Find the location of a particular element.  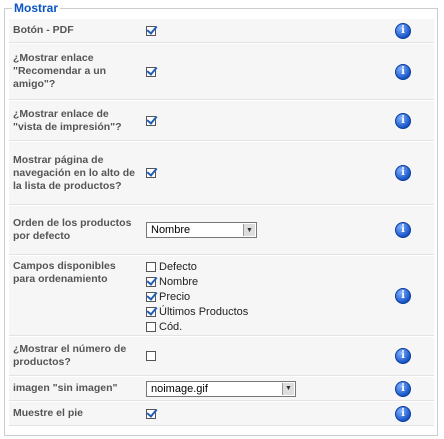

row-label: Botón - PDF is located at coordinates (43, 30).